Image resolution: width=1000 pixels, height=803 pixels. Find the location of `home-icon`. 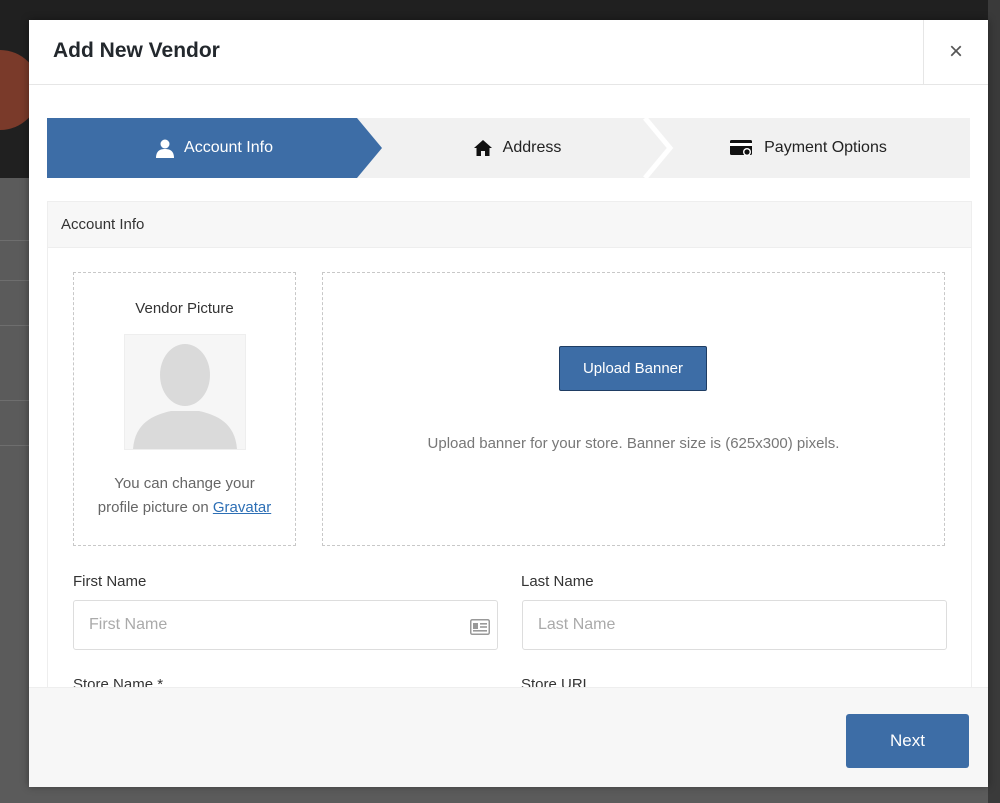

home-icon is located at coordinates (482, 148).